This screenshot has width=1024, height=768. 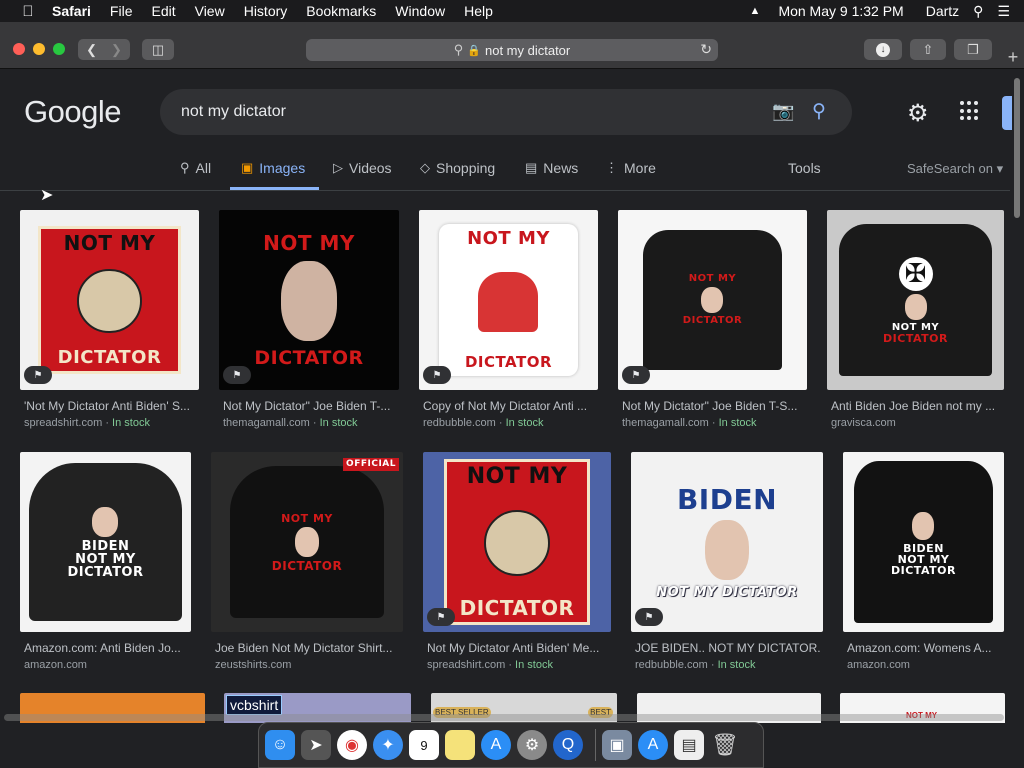 What do you see at coordinates (955, 169) in the screenshot?
I see `safesearch-toggle: SafeSearch on ▾` at bounding box center [955, 169].